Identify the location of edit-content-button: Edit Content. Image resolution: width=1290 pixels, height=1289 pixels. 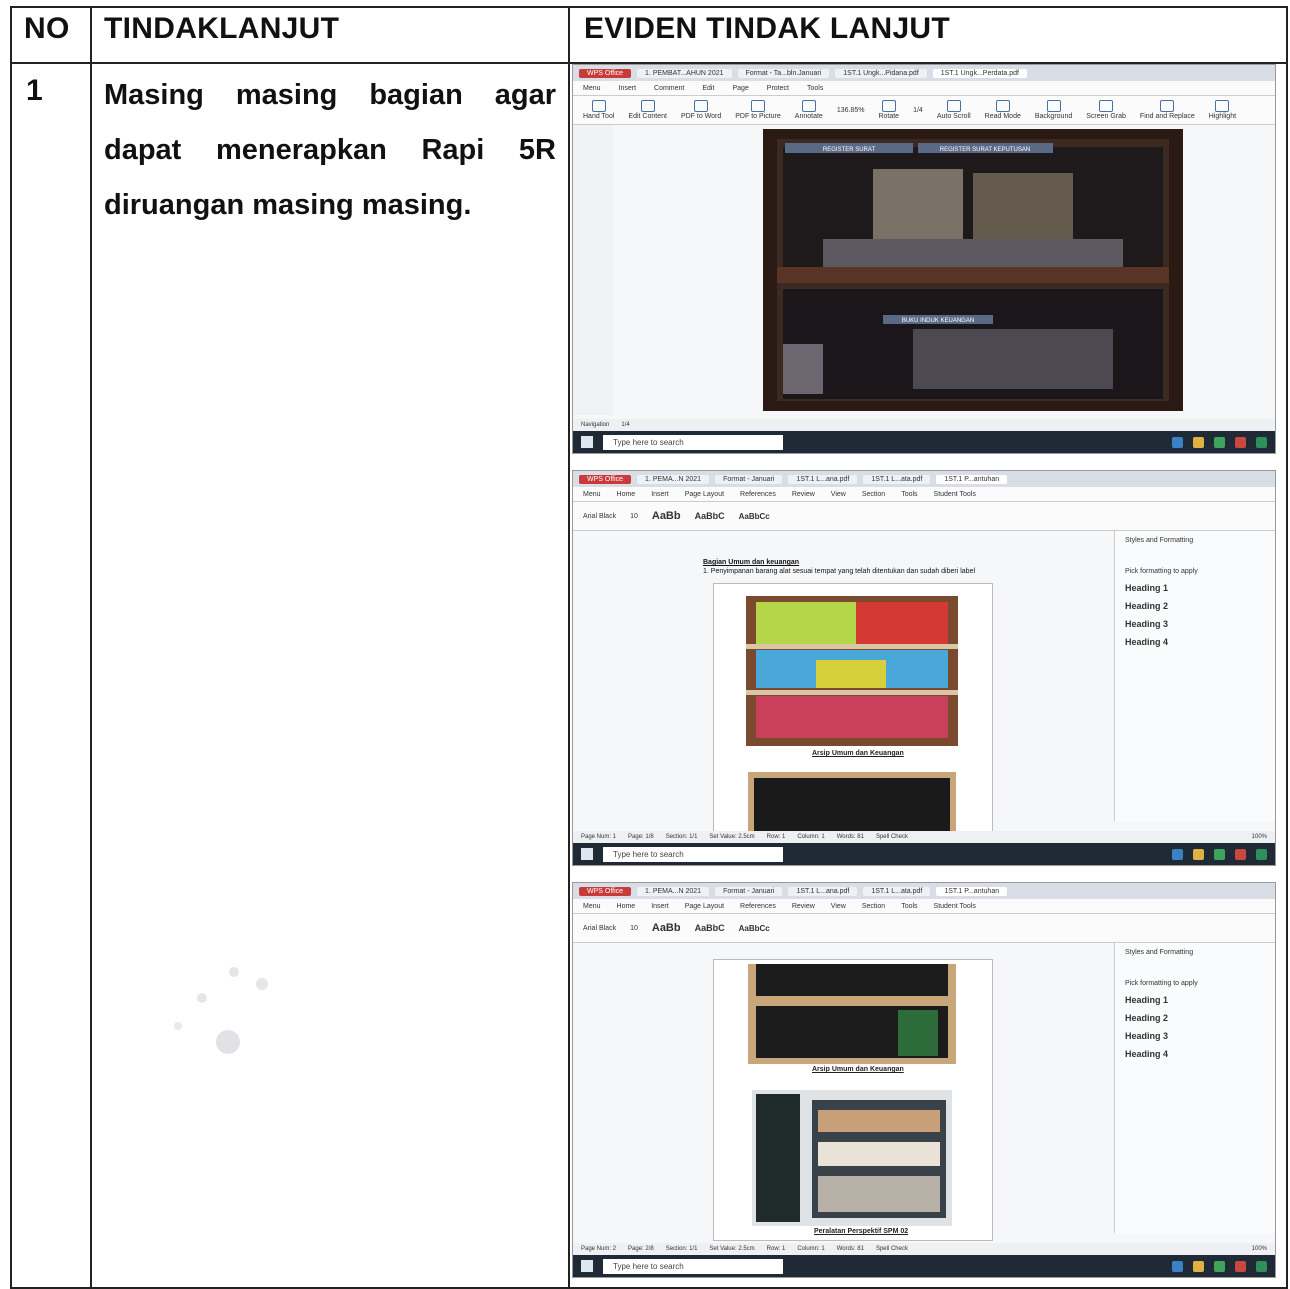
(647, 110).